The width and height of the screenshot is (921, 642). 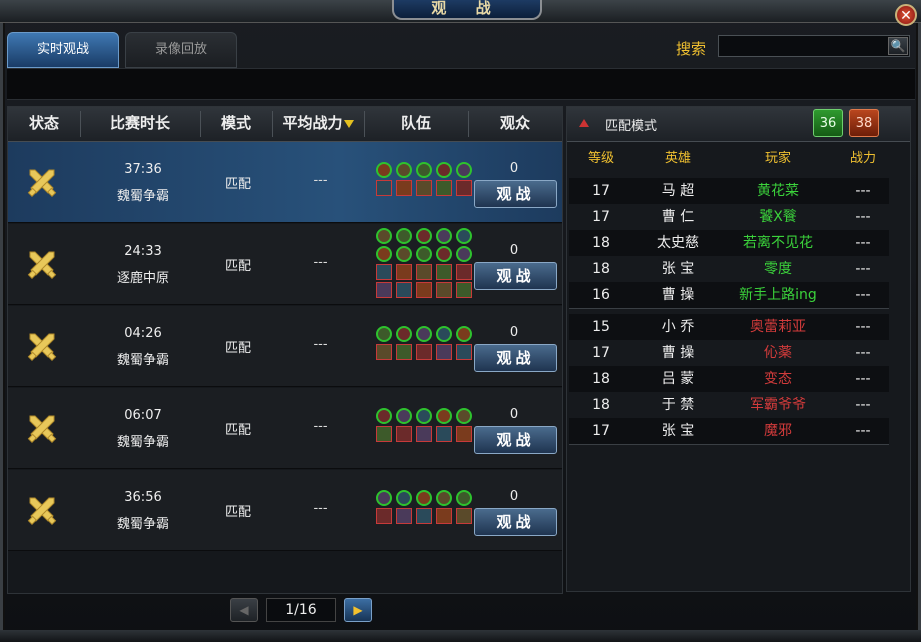 I want to click on match-row: 04:26 魏蜀争霸 匹配 --- 0 观战, so click(x=285, y=346).